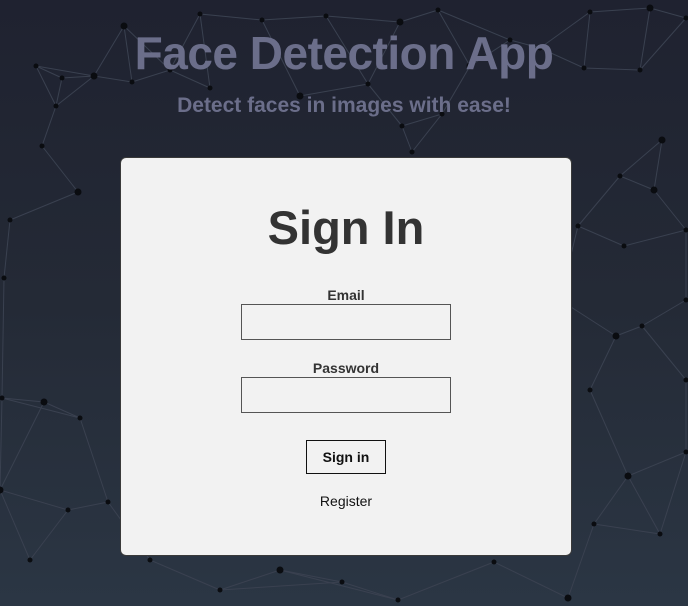  What do you see at coordinates (346, 395) in the screenshot?
I see `password-field` at bounding box center [346, 395].